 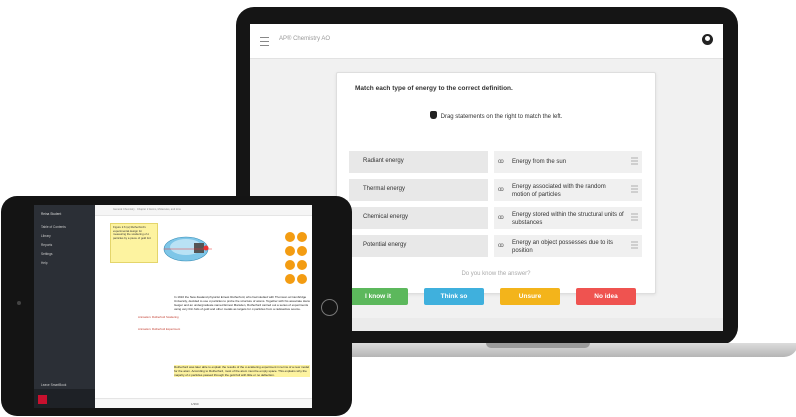 I want to click on animation-link: Animation: Rutherford Scattering, so click(x=158, y=317).